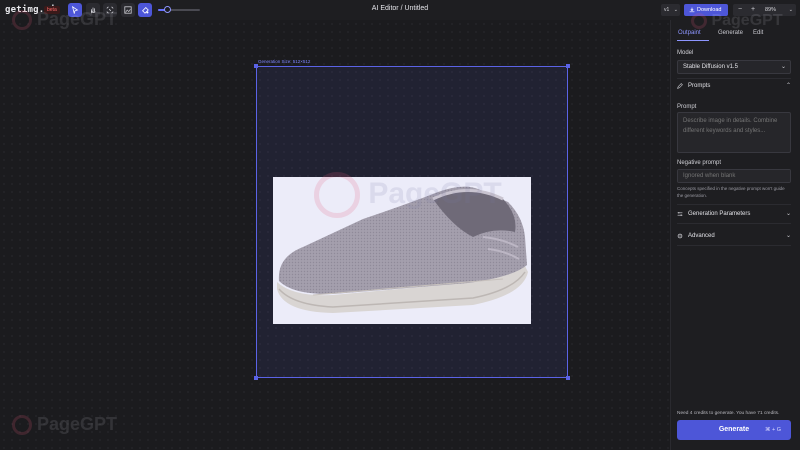 This screenshot has width=800, height=450. I want to click on image-icon, so click(128, 10).